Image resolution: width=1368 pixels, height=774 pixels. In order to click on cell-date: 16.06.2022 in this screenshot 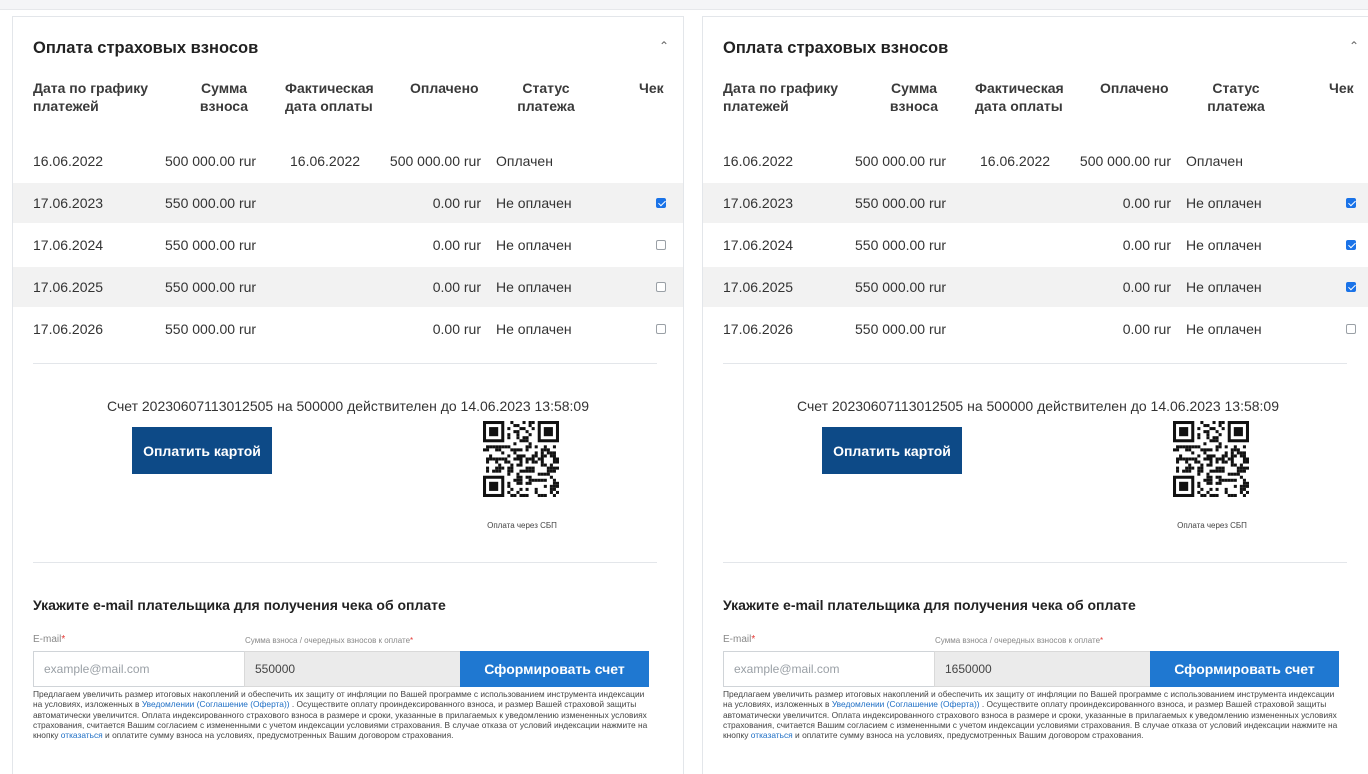, I will do `click(758, 161)`.